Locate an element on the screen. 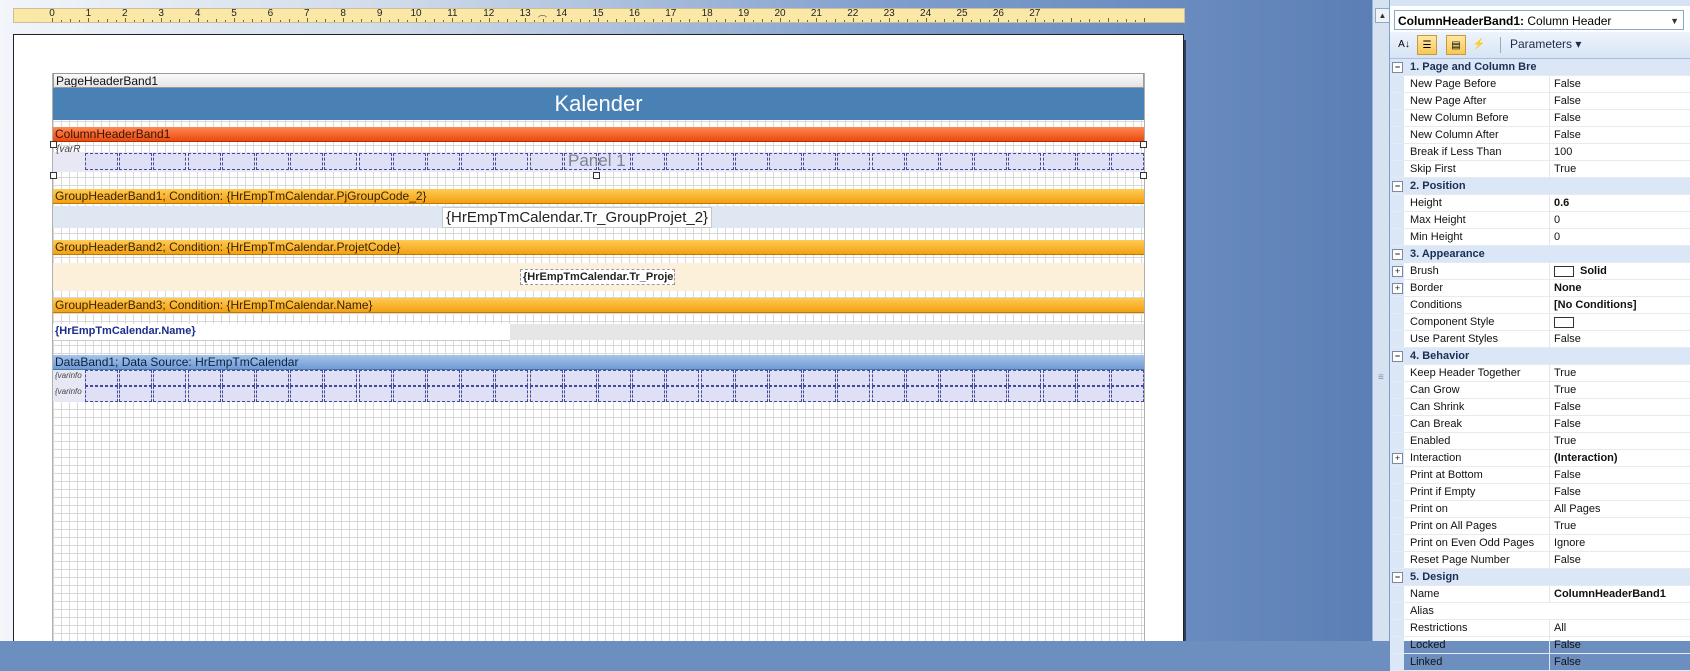  component-selector: ColumnHeaderBand1: Column Header ▼ is located at coordinates (1539, 20).